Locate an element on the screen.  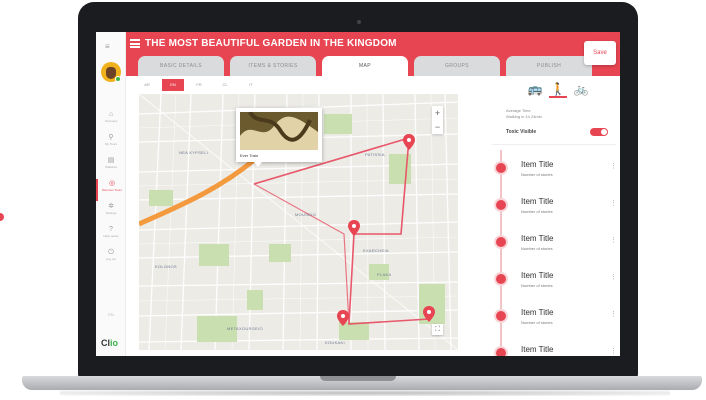
page-title: THE MOST BEAUTIFUL GARDEN IN THE KINGDOM is located at coordinates (271, 43).